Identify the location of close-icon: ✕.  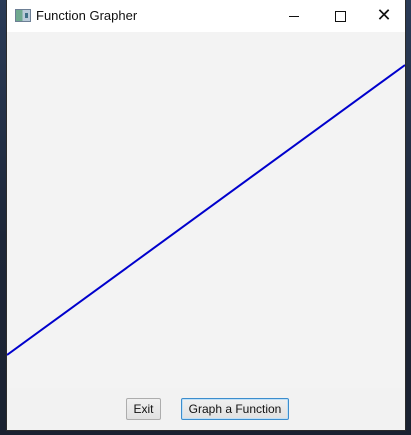
(384, 15).